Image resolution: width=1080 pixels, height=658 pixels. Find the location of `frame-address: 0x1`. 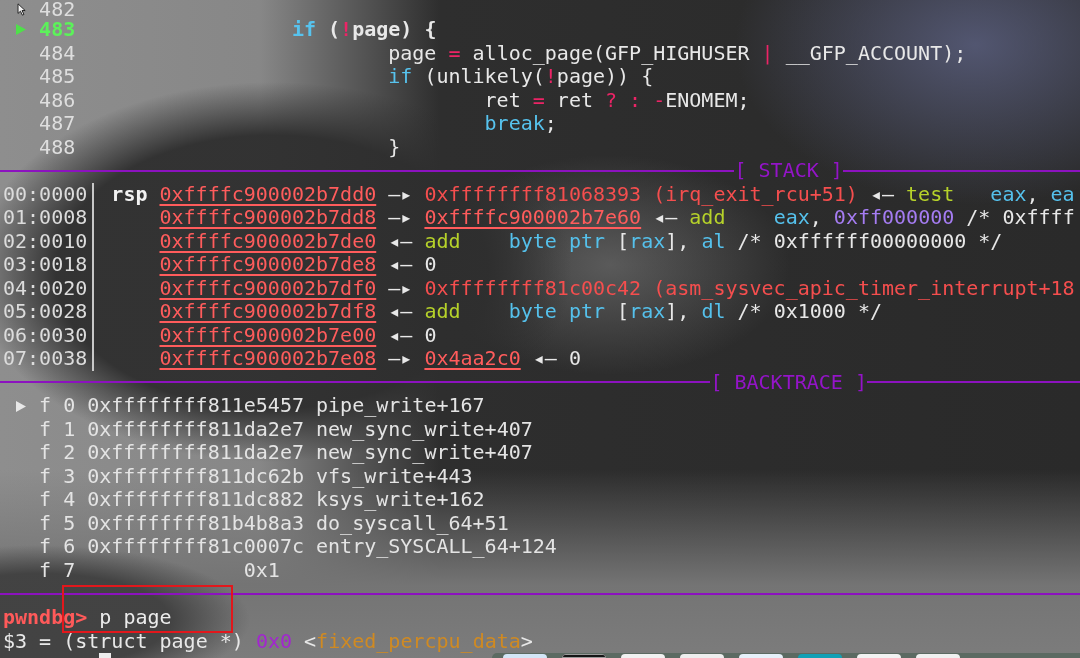

frame-address: 0x1 is located at coordinates (261, 570).